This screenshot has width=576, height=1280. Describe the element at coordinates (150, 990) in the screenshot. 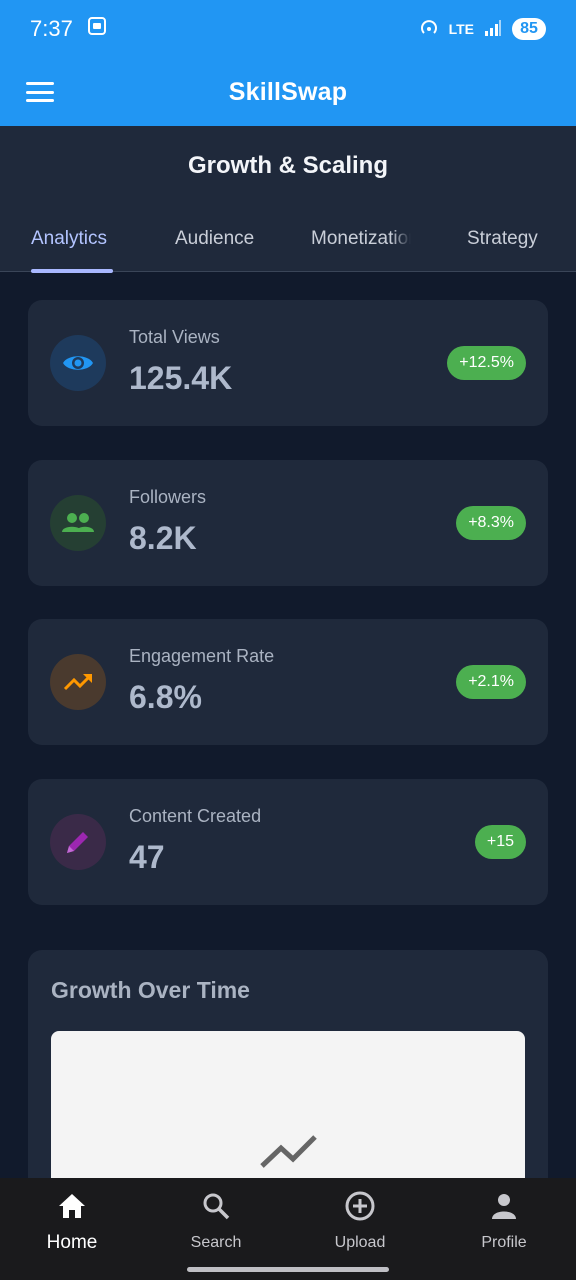

I see `growth-title: Growth Over Time` at that location.